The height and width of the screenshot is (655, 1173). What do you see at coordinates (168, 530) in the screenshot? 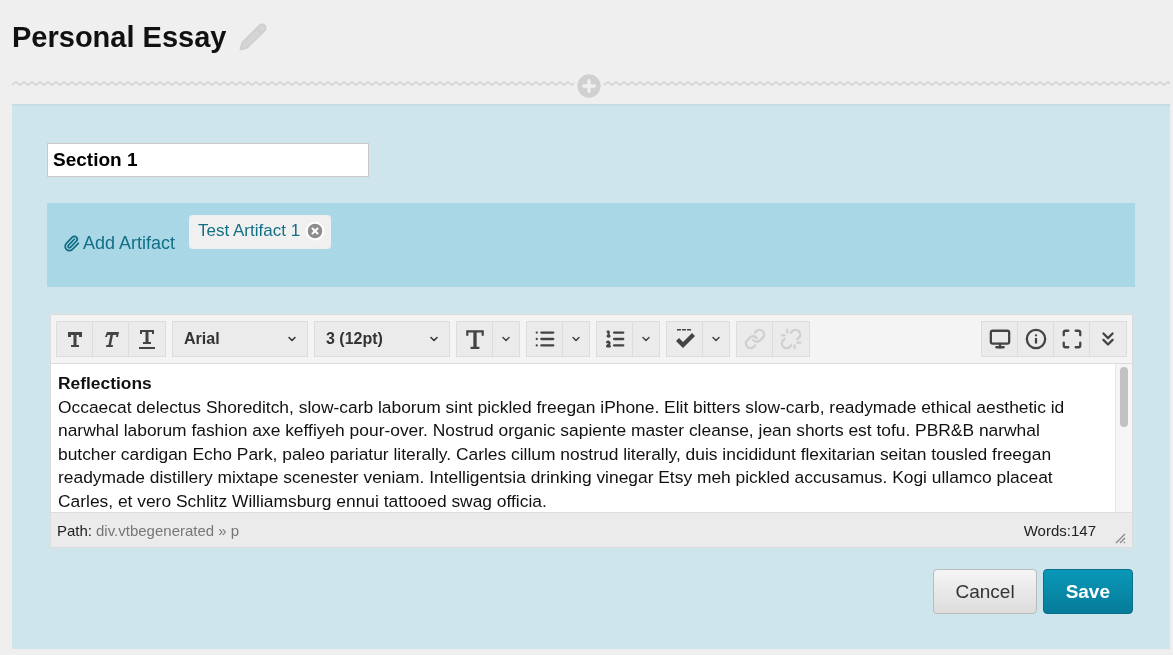
I see `element-path: div.vtbegenerated » p` at bounding box center [168, 530].